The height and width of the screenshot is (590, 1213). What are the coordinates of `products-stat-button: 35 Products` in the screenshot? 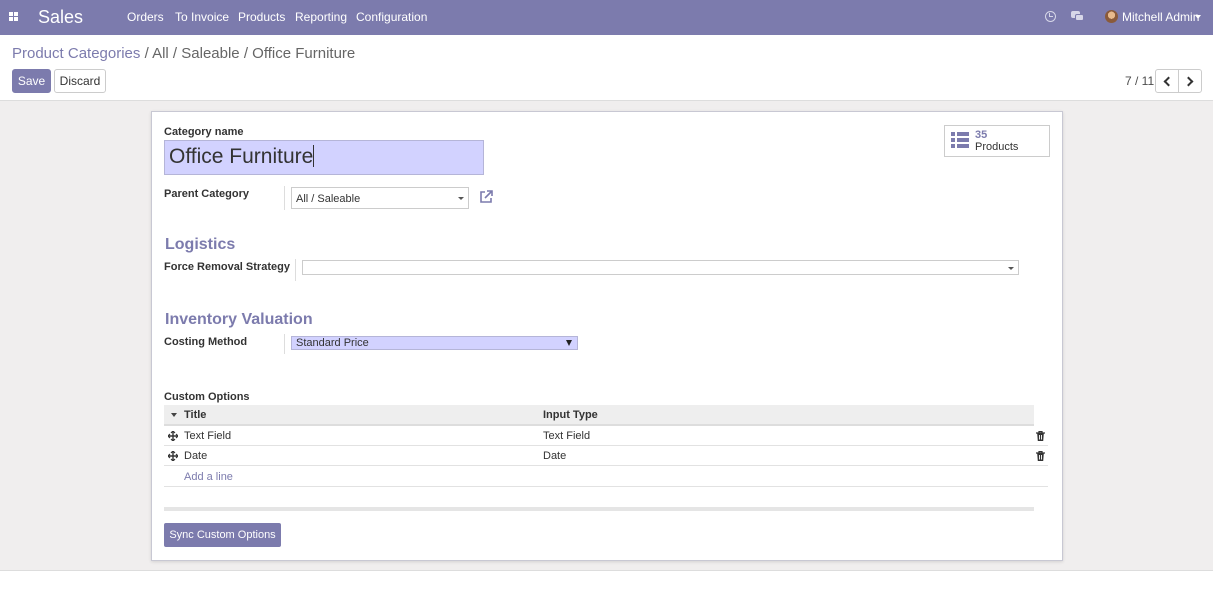 It's located at (997, 141).